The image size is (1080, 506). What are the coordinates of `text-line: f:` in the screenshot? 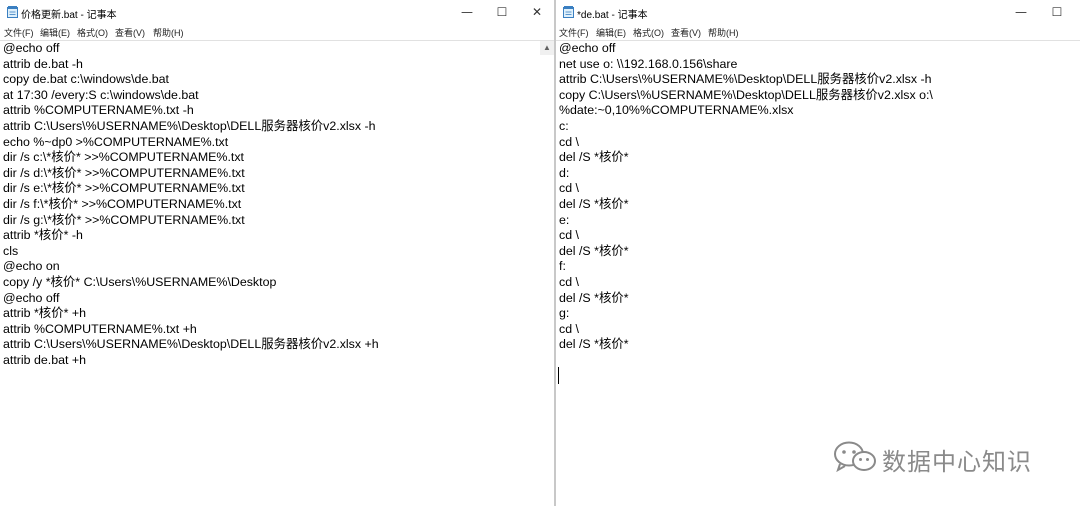 It's located at (562, 266).